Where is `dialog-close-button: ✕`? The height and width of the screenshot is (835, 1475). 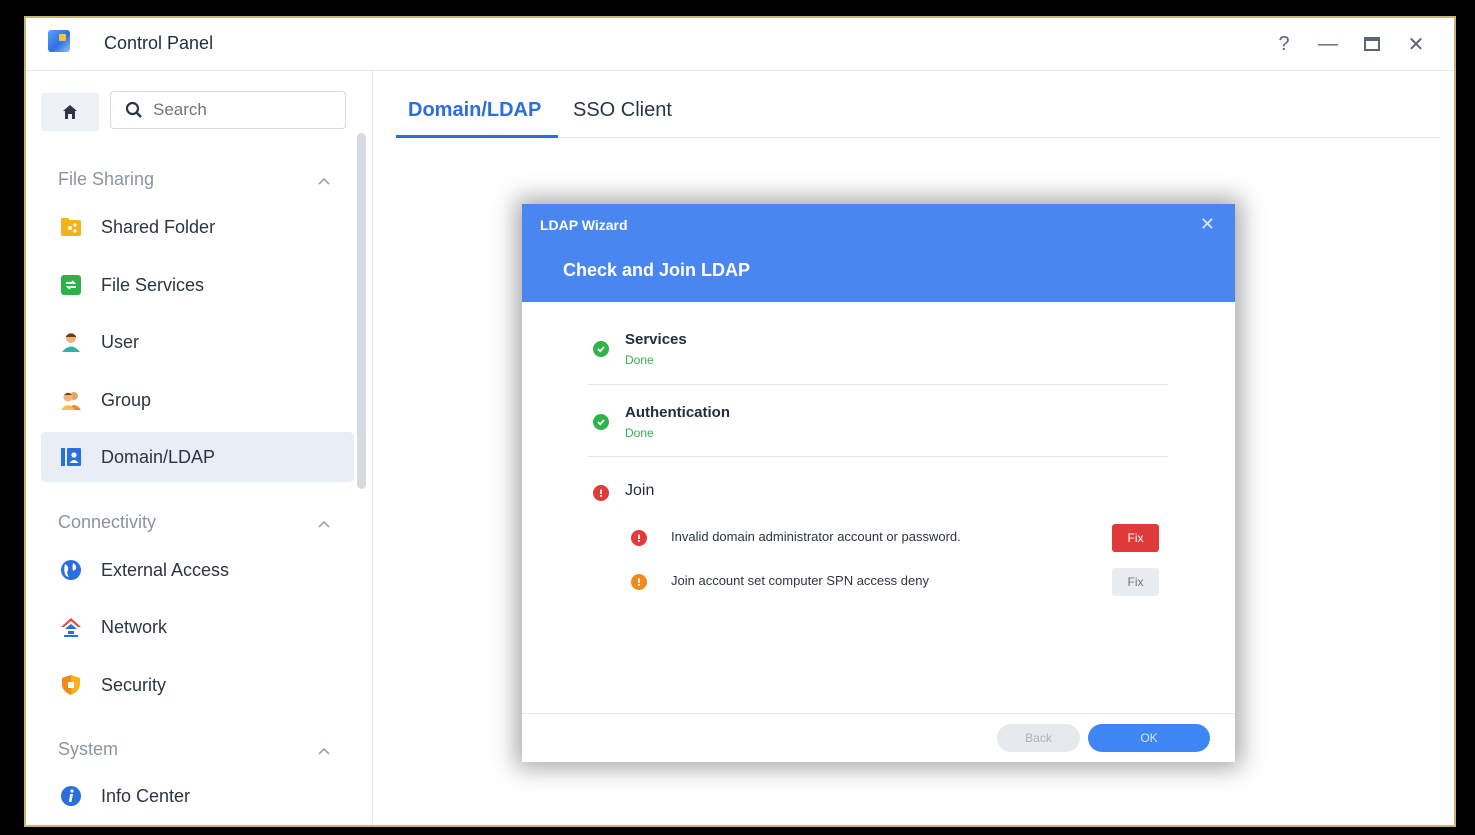
dialog-close-button: ✕ is located at coordinates (1207, 224).